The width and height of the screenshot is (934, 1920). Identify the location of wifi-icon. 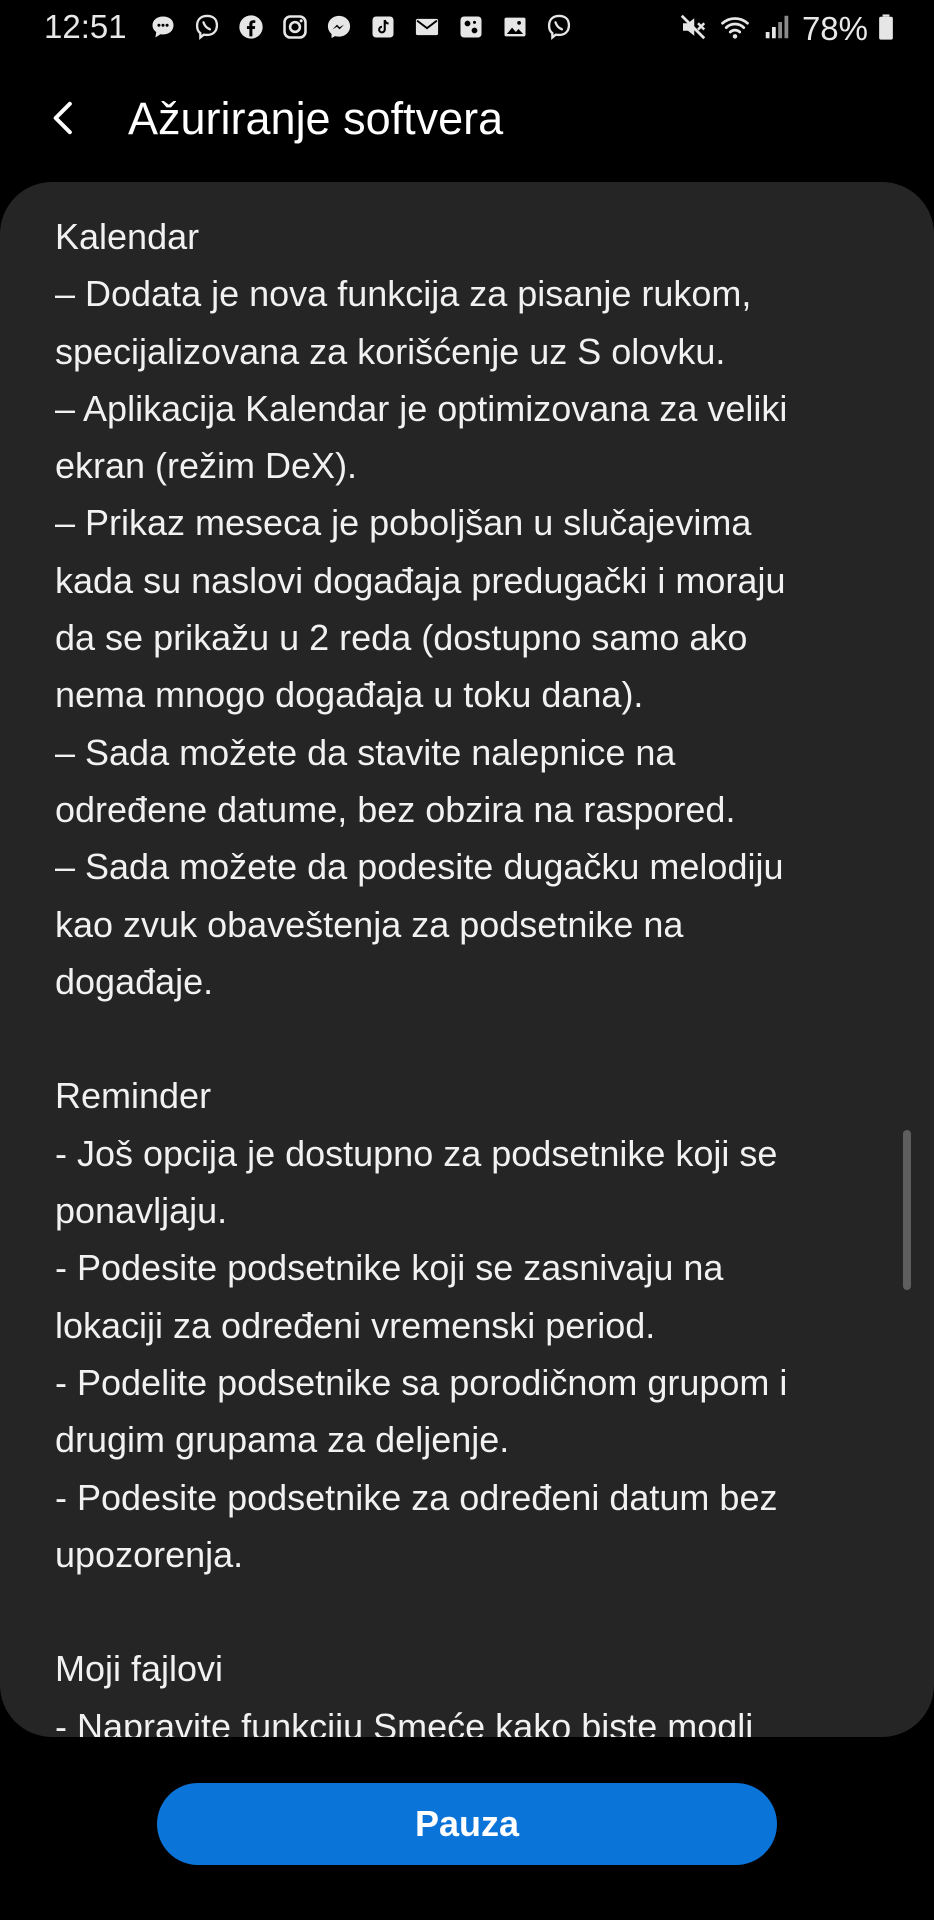
(735, 29).